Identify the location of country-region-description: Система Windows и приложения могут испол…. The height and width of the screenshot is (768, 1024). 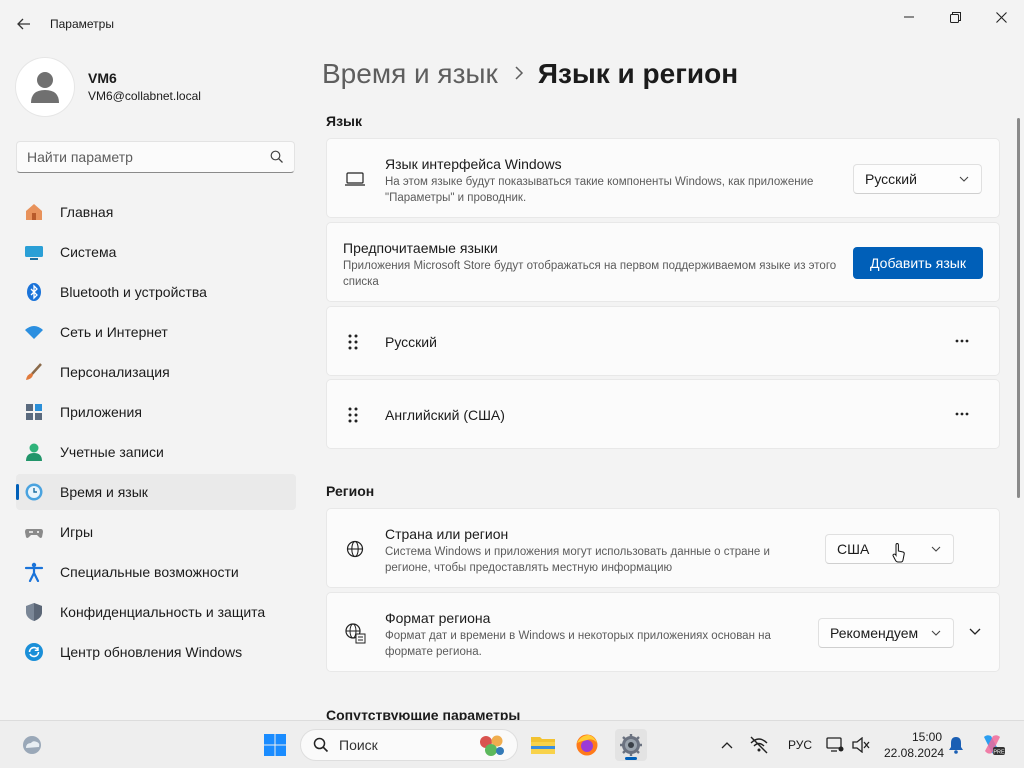
(577, 560).